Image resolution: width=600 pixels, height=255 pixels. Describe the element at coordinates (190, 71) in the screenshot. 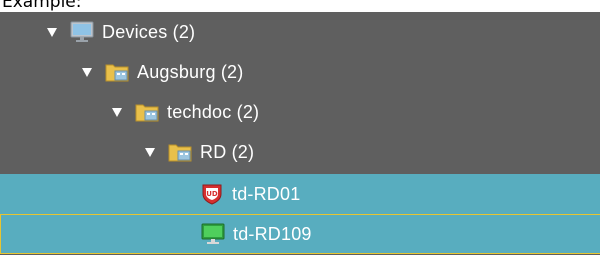

I see `tree-node-label: Augsburg (2)` at that location.